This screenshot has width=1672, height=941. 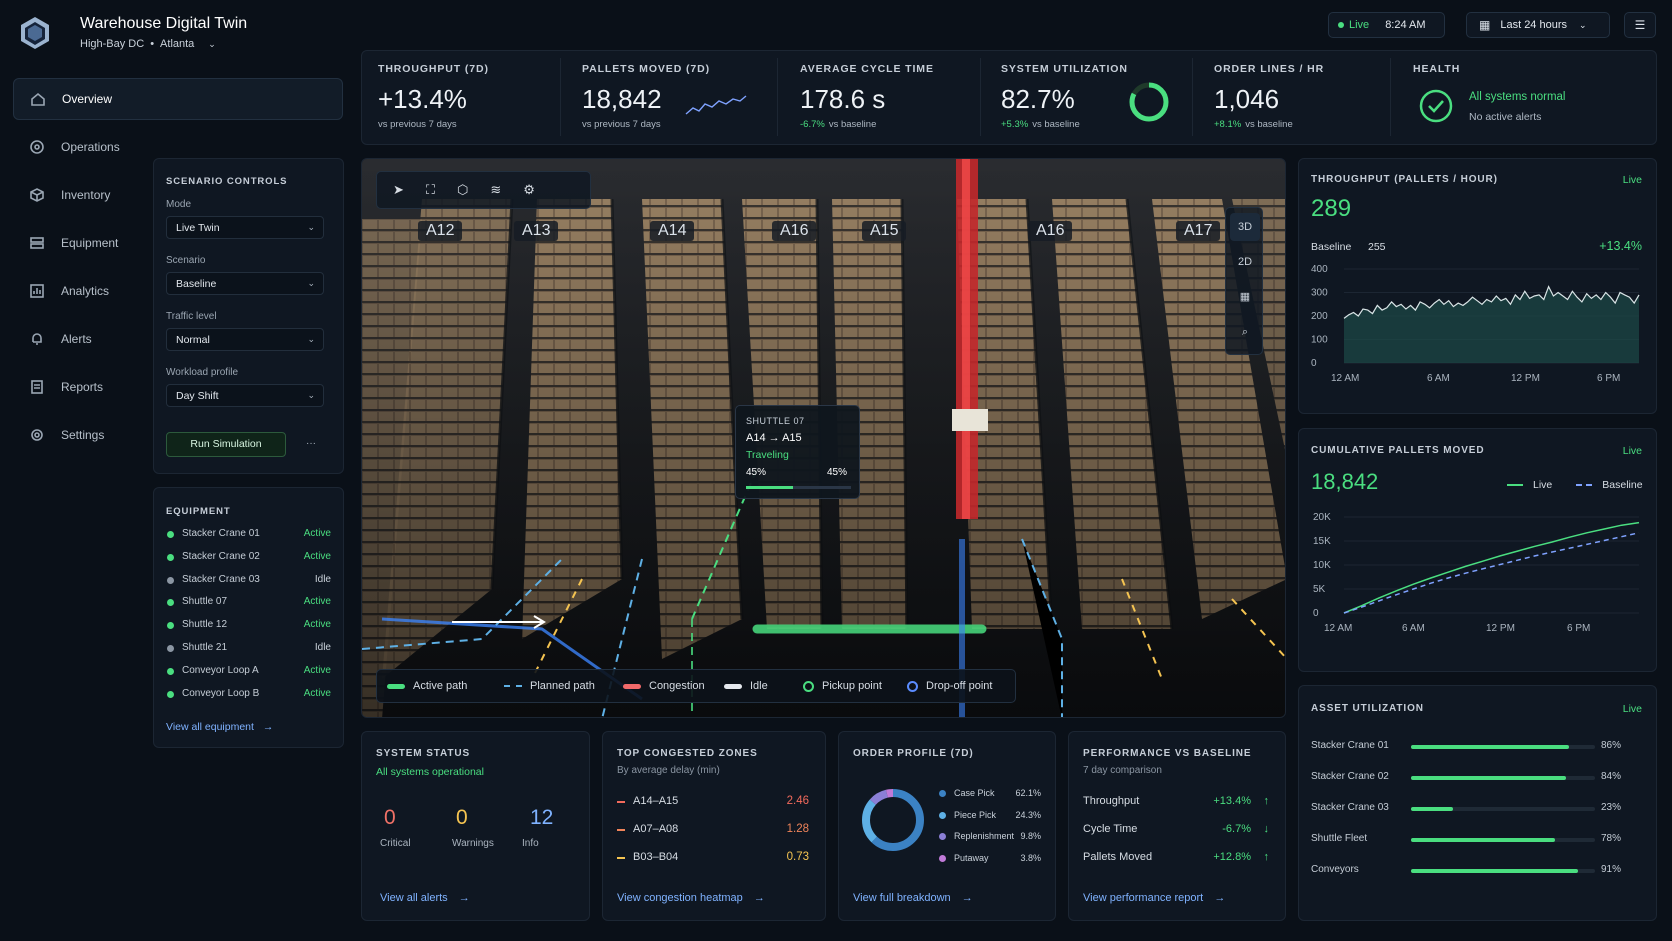 What do you see at coordinates (227, 181) in the screenshot?
I see `scenario-controls-title: SCENARIO CONTROLS` at bounding box center [227, 181].